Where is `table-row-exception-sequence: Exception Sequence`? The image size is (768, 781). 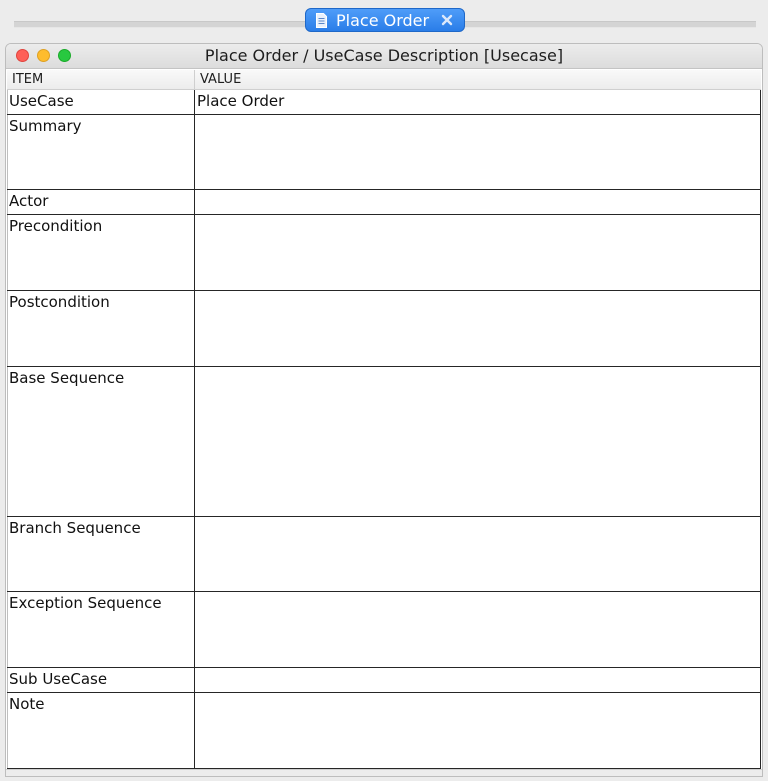
table-row-exception-sequence: Exception Sequence is located at coordinates (384, 630).